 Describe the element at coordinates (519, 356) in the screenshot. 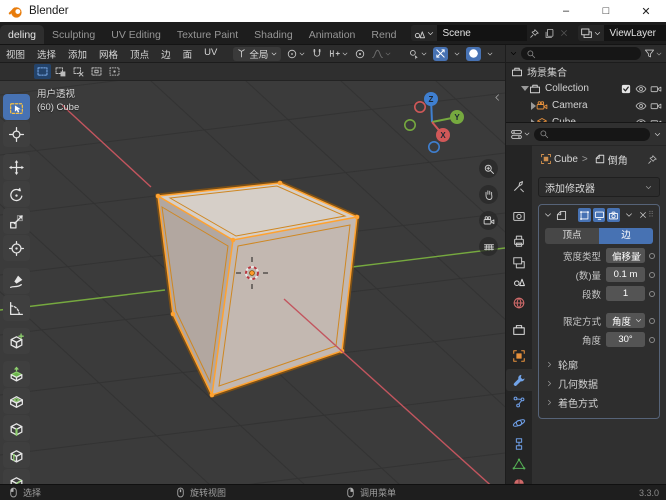

I see `properties-tab-object` at that location.